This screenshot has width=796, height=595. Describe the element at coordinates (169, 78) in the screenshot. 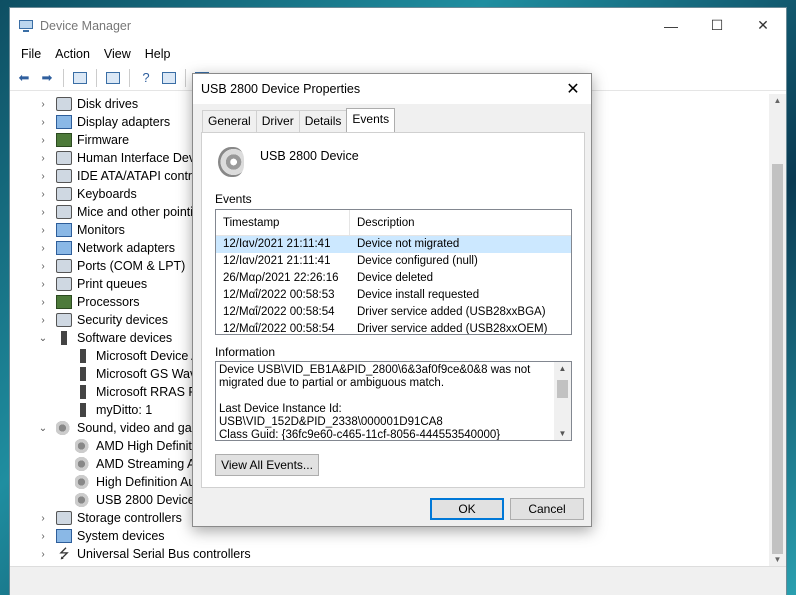

I see `update-driver-icon` at that location.